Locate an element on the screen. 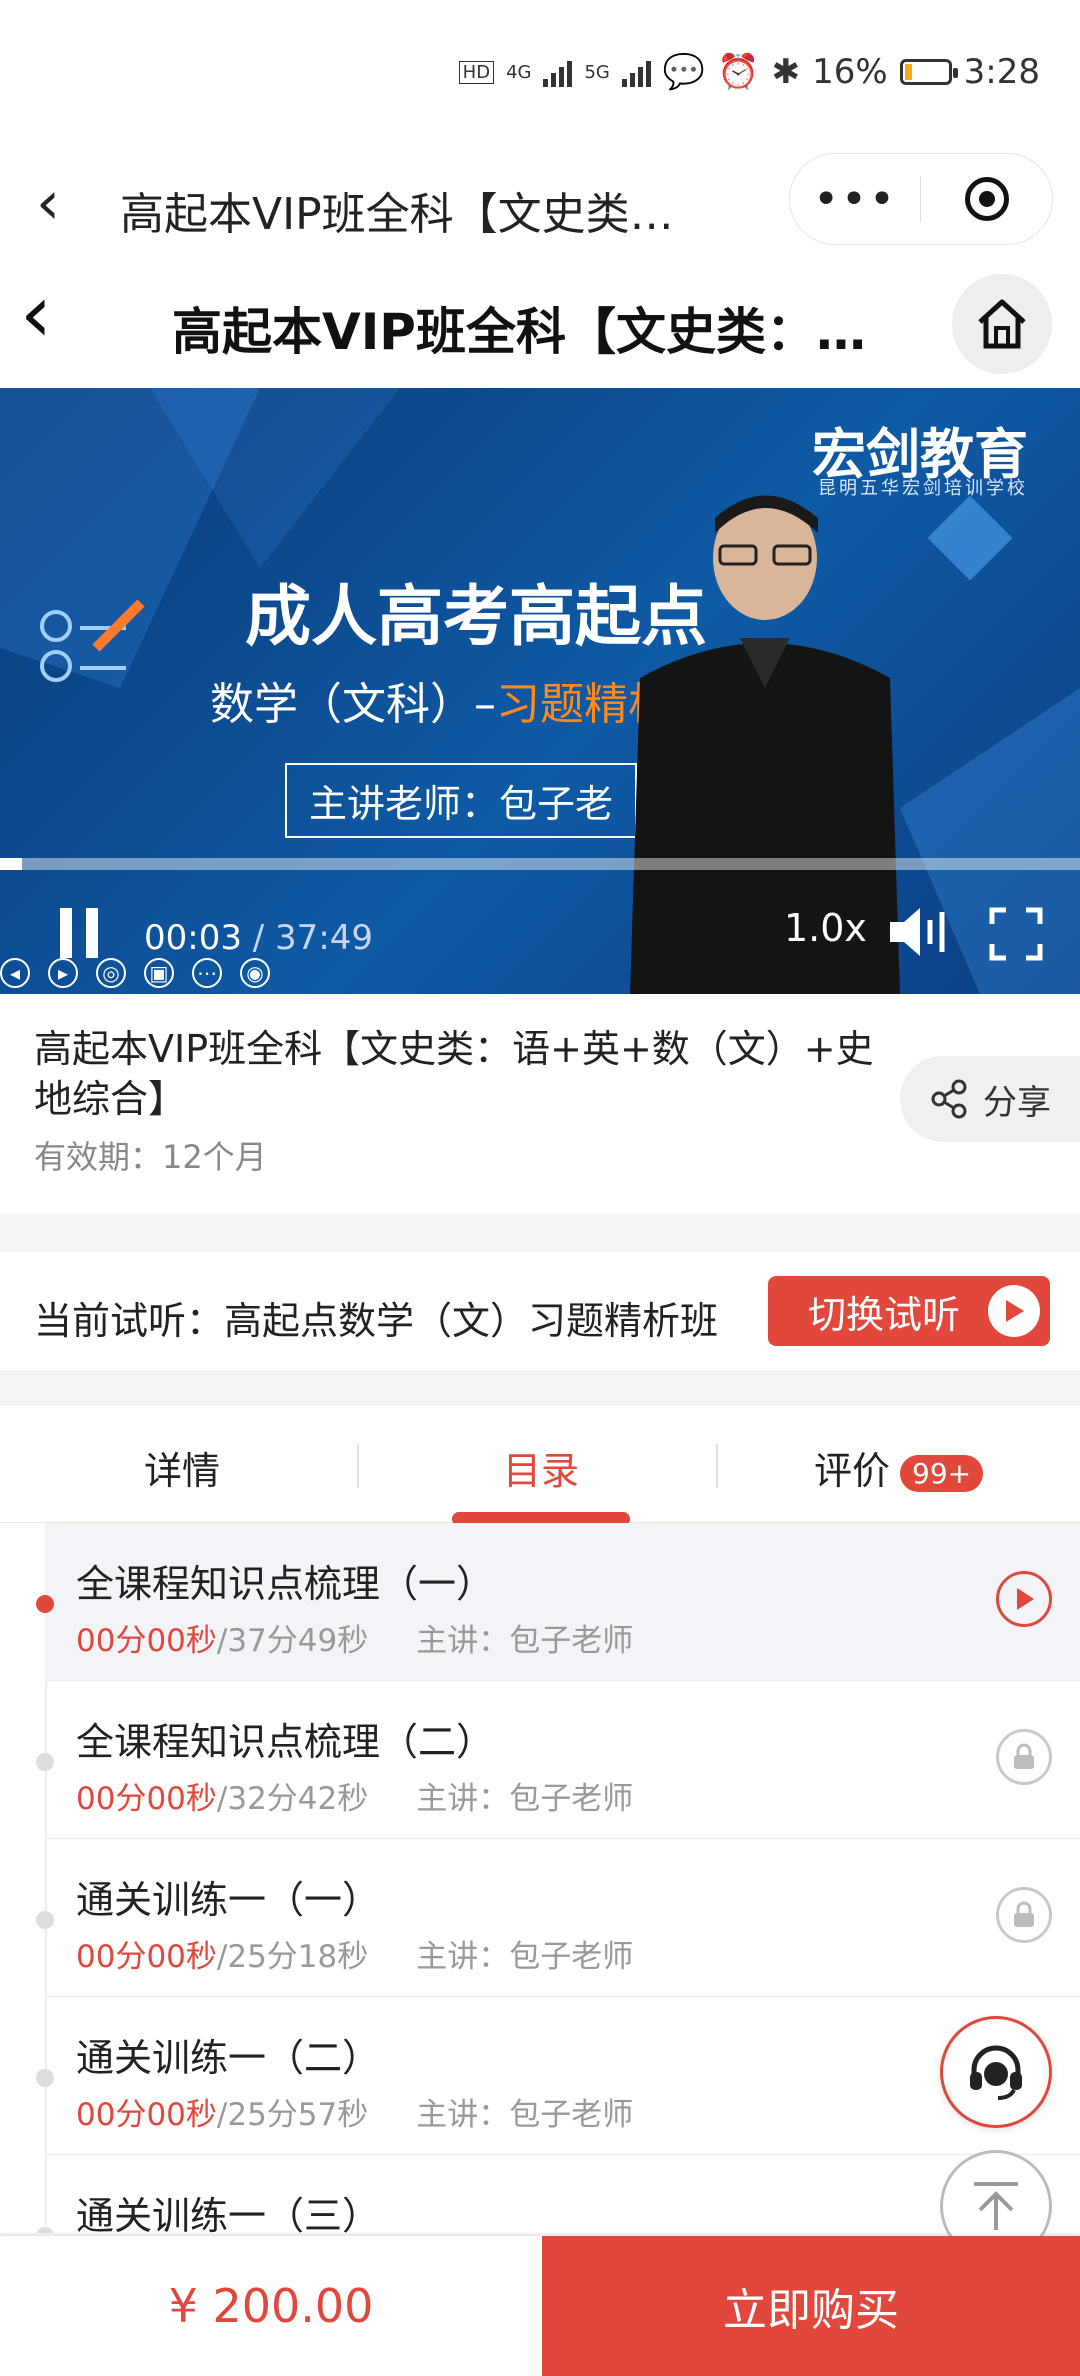 This screenshot has height=2376, width=1080. switch-trial-button: 切换试听 is located at coordinates (909, 1311).